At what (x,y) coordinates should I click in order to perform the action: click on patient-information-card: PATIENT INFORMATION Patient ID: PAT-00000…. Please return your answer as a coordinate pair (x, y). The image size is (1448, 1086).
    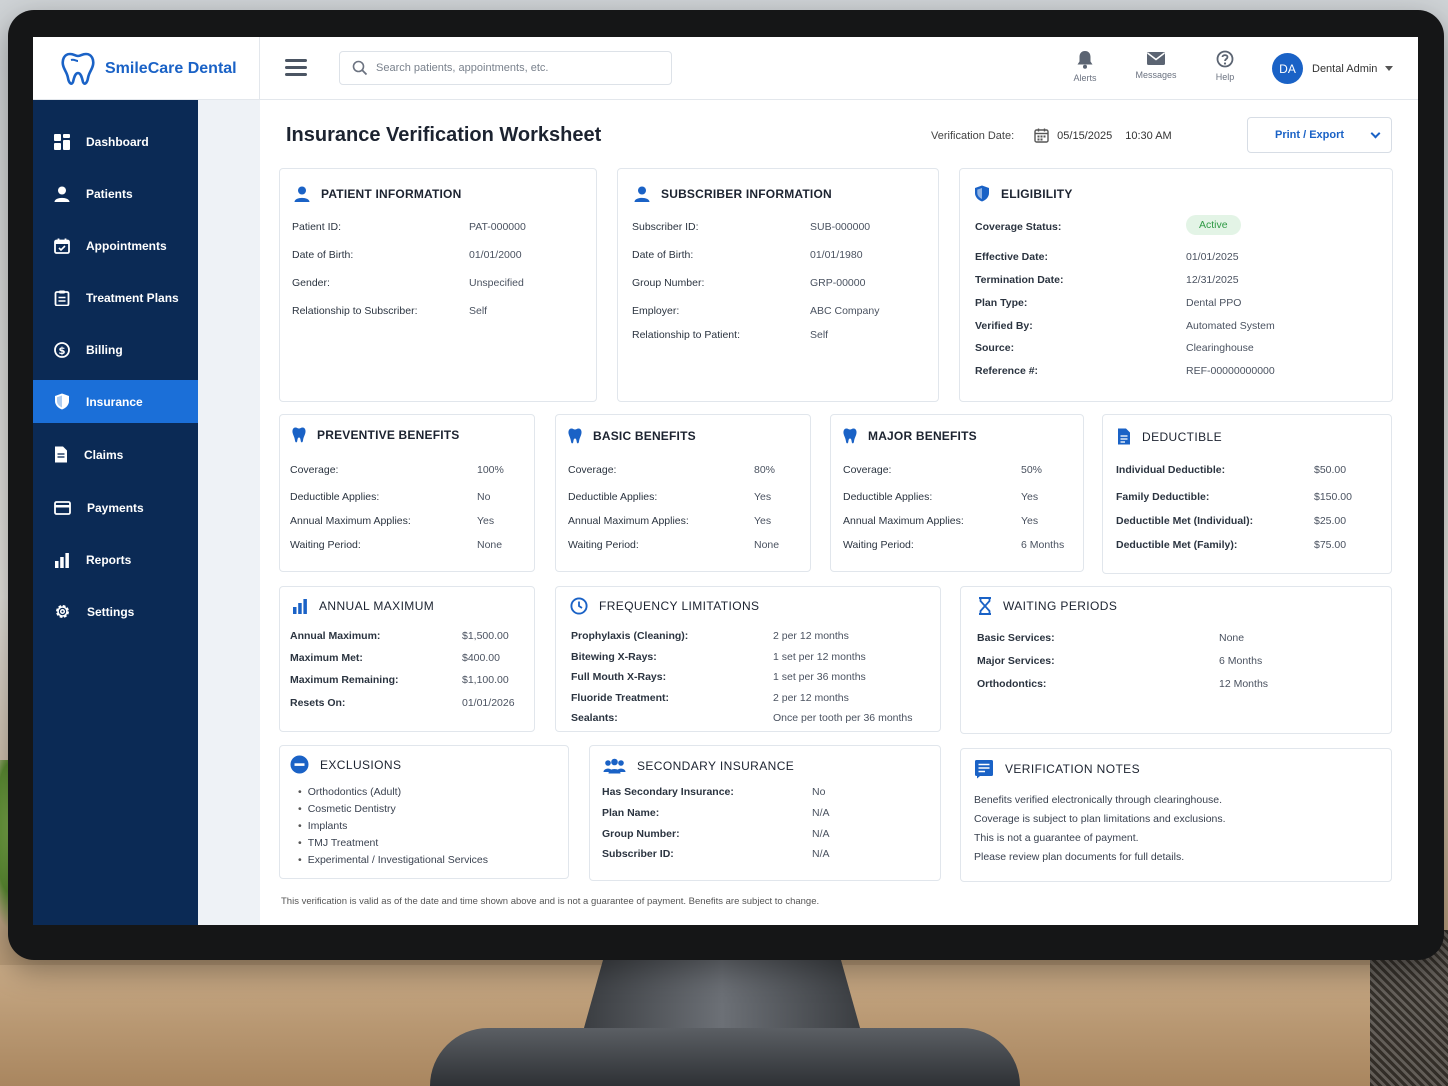
    Looking at the image, I should click on (438, 285).